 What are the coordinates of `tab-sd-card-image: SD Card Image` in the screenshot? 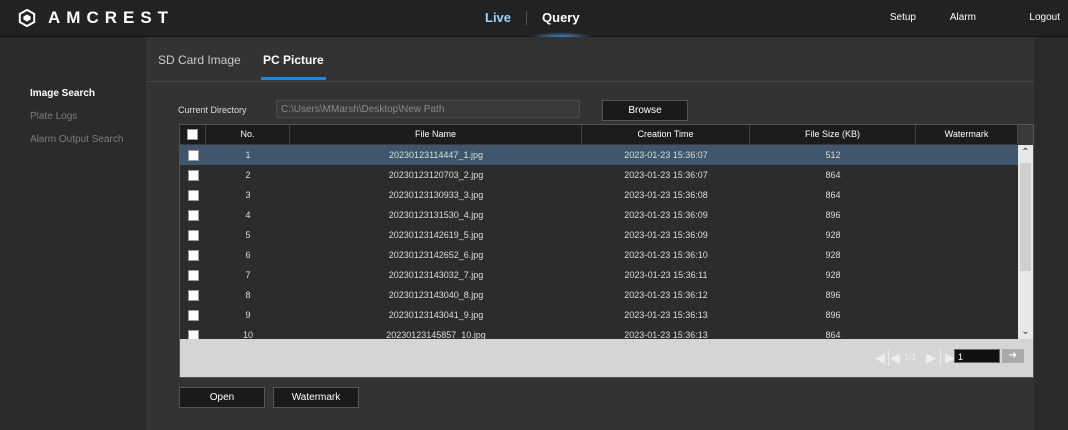 It's located at (199, 60).